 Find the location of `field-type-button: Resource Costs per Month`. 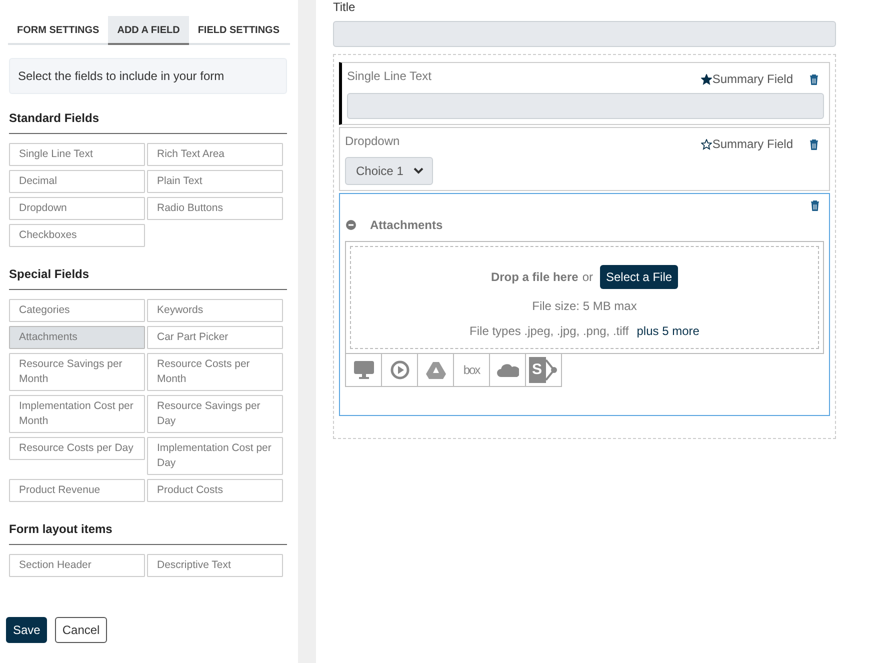

field-type-button: Resource Costs per Month is located at coordinates (215, 372).